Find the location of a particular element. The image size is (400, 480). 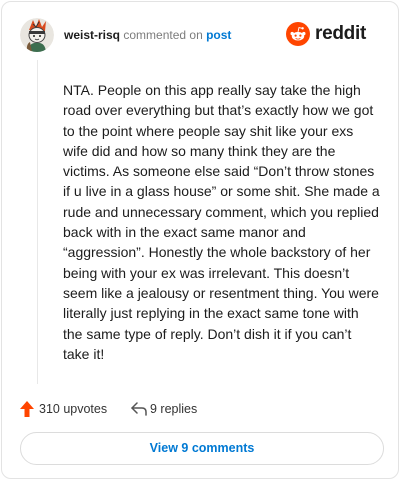

upvote-arrow-icon is located at coordinates (27, 409).